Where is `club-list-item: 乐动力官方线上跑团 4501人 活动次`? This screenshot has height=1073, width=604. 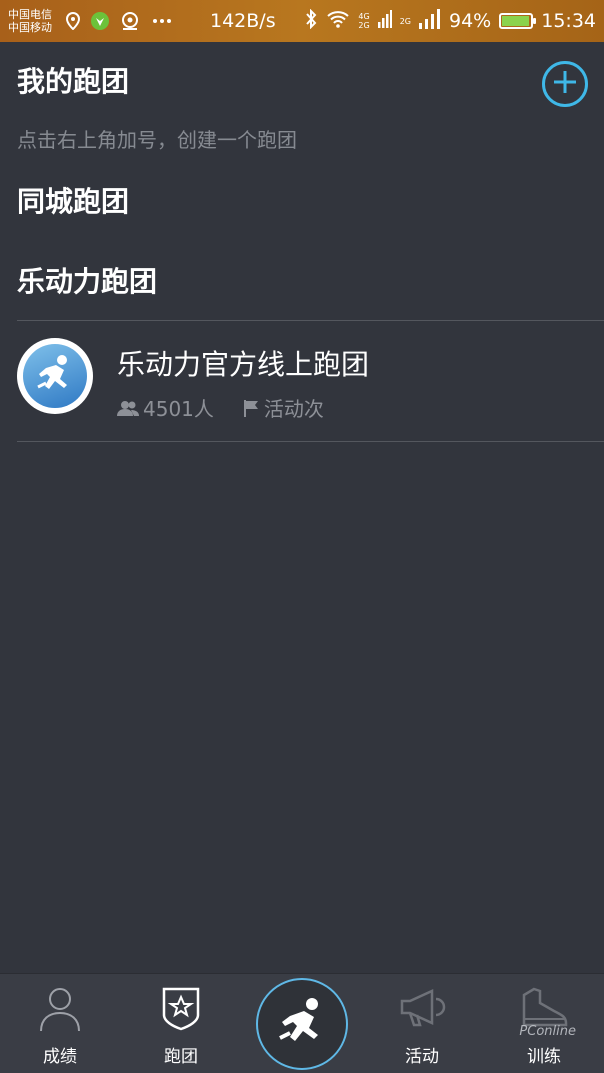
club-list-item: 乐动力官方线上跑团 4501人 活动次 is located at coordinates (302, 381).